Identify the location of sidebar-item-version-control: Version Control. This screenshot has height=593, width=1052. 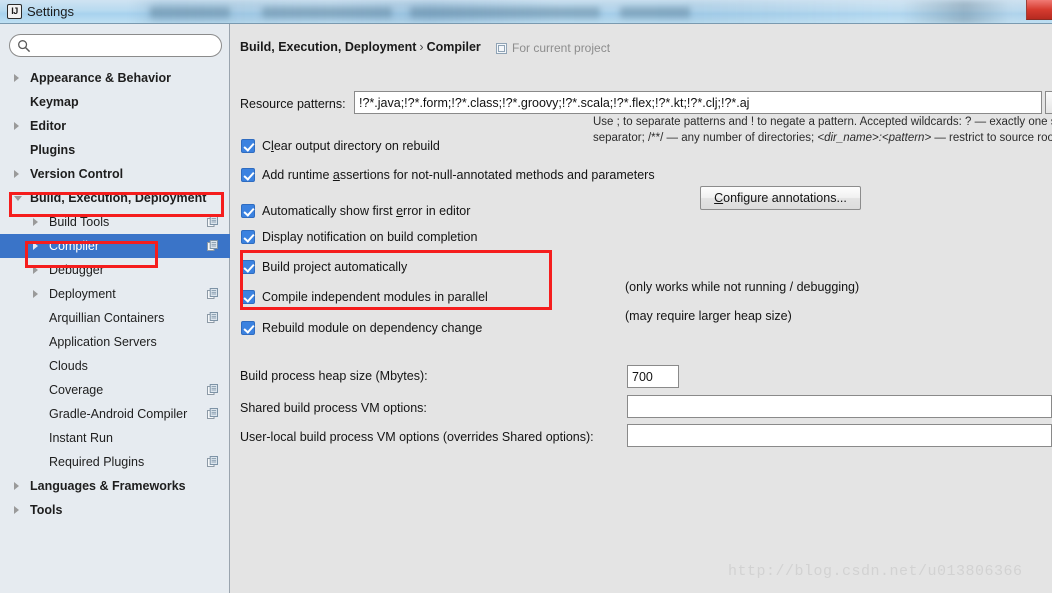
(115, 174).